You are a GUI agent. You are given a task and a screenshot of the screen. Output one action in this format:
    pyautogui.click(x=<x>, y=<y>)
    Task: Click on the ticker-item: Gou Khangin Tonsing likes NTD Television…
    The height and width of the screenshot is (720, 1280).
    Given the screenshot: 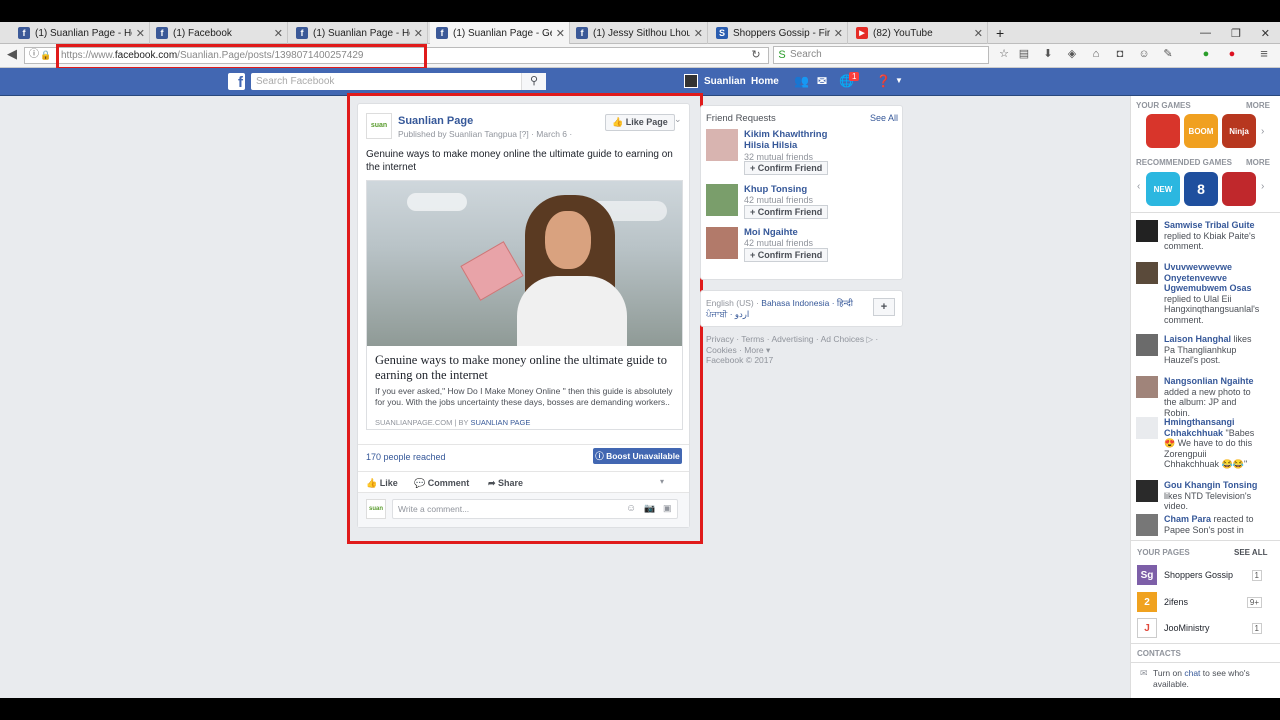 What is the action you would take?
    pyautogui.click(x=1198, y=496)
    